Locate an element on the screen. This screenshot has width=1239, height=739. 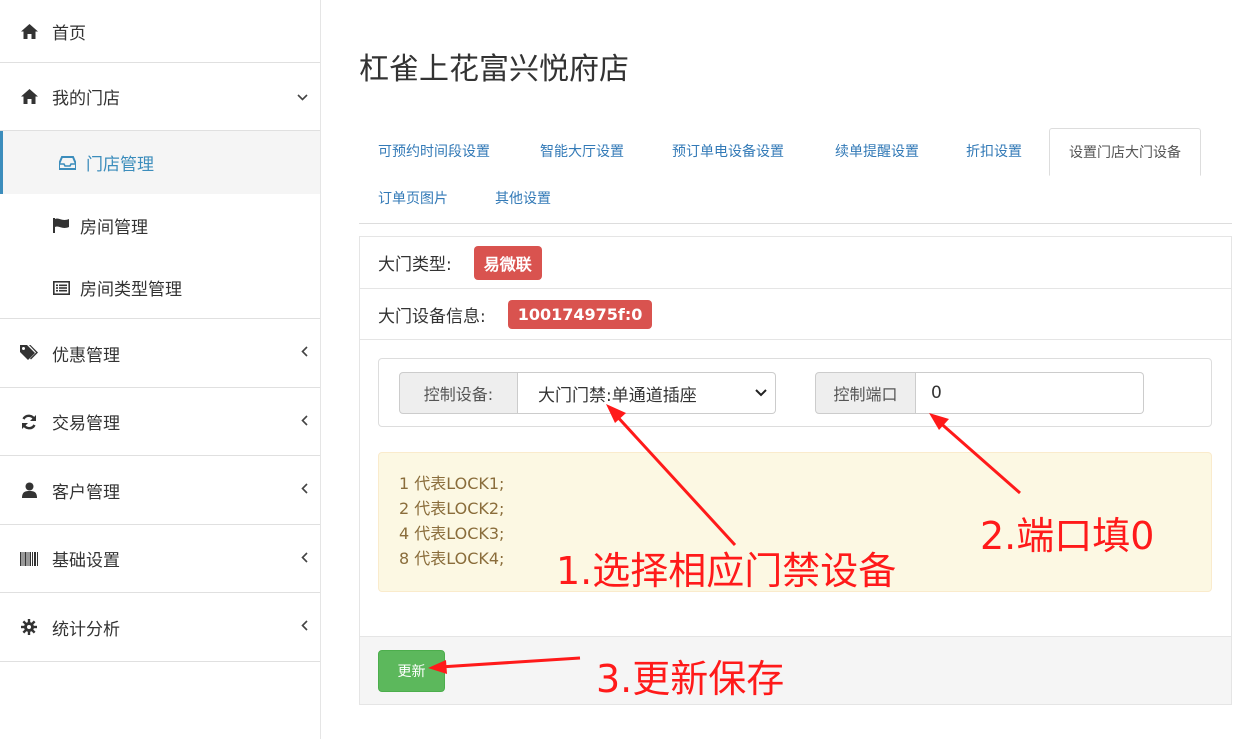
sidebar-item-label: 统计分析 is located at coordinates (86, 629).